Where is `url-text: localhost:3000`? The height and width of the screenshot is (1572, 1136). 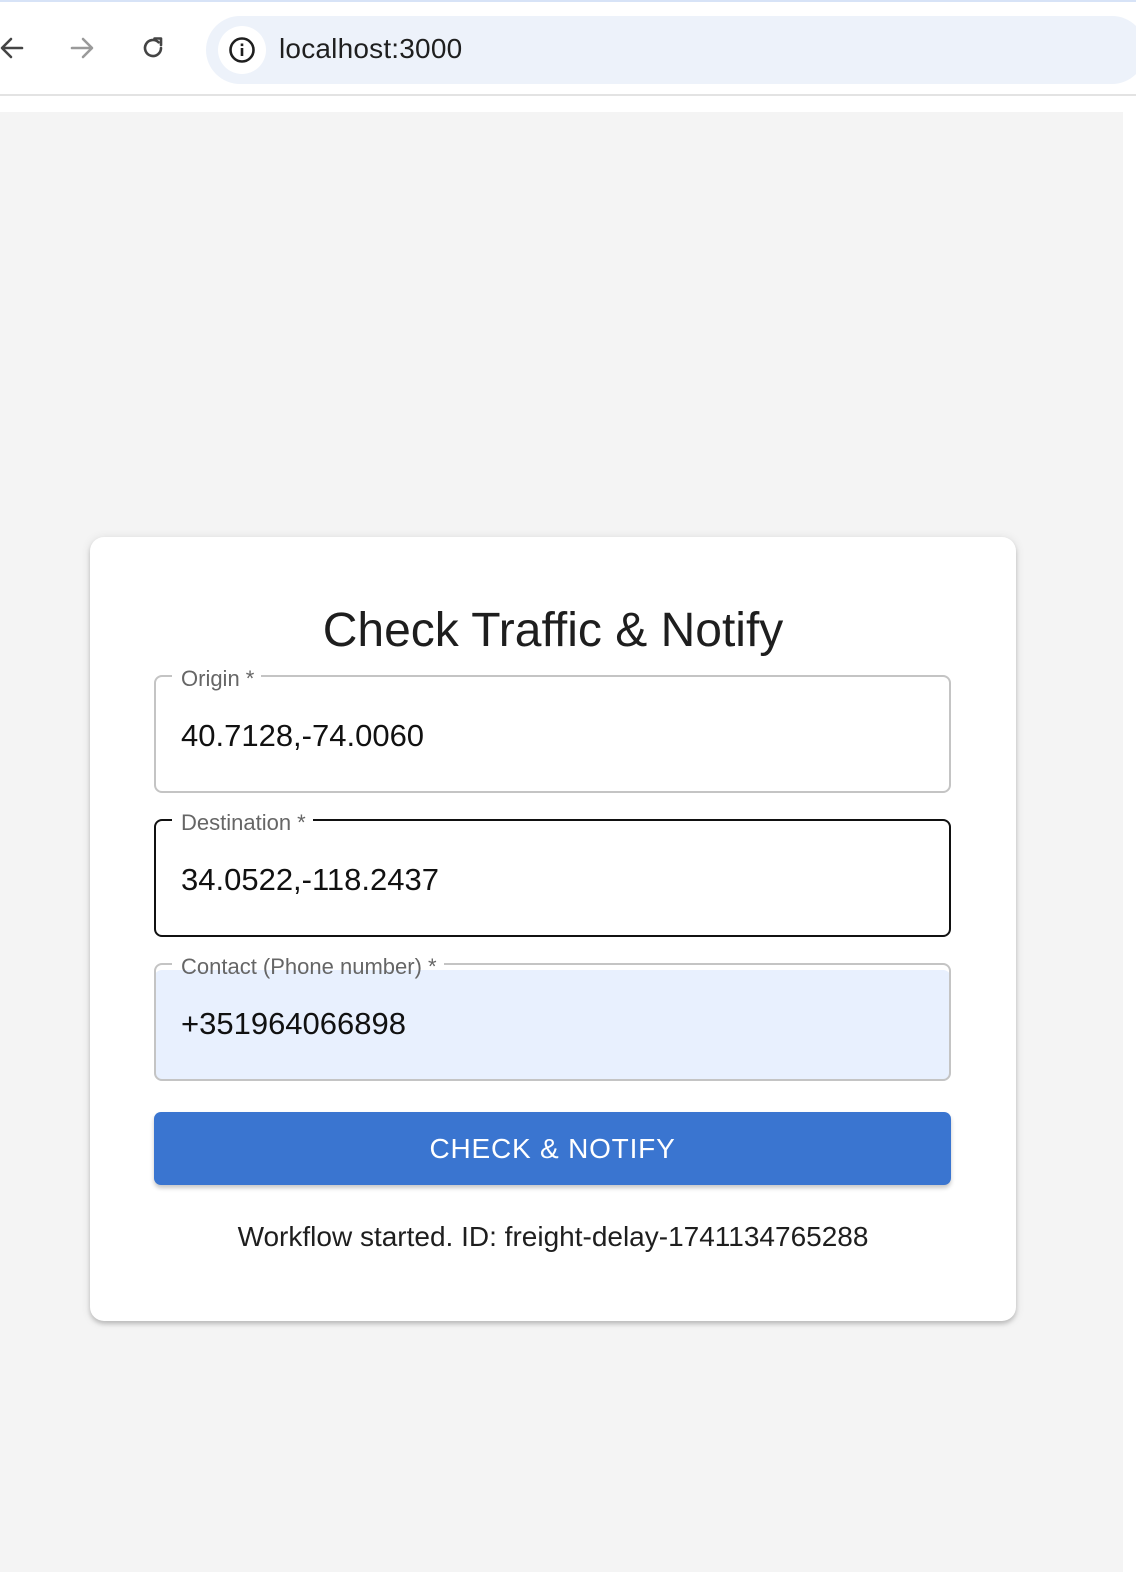
url-text: localhost:3000 is located at coordinates (370, 49).